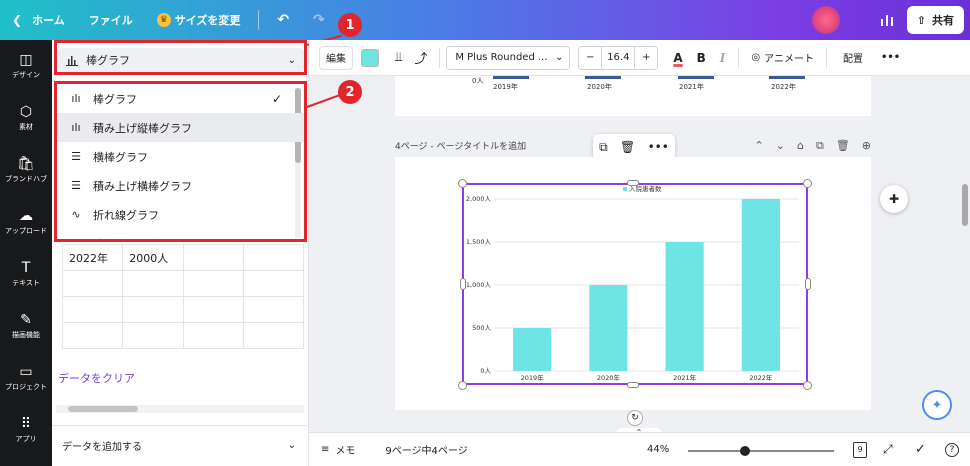 This screenshot has width=970, height=466. Describe the element at coordinates (508, 57) in the screenshot. I see `font-family-select: M Plus Rounded ... ⌄` at that location.